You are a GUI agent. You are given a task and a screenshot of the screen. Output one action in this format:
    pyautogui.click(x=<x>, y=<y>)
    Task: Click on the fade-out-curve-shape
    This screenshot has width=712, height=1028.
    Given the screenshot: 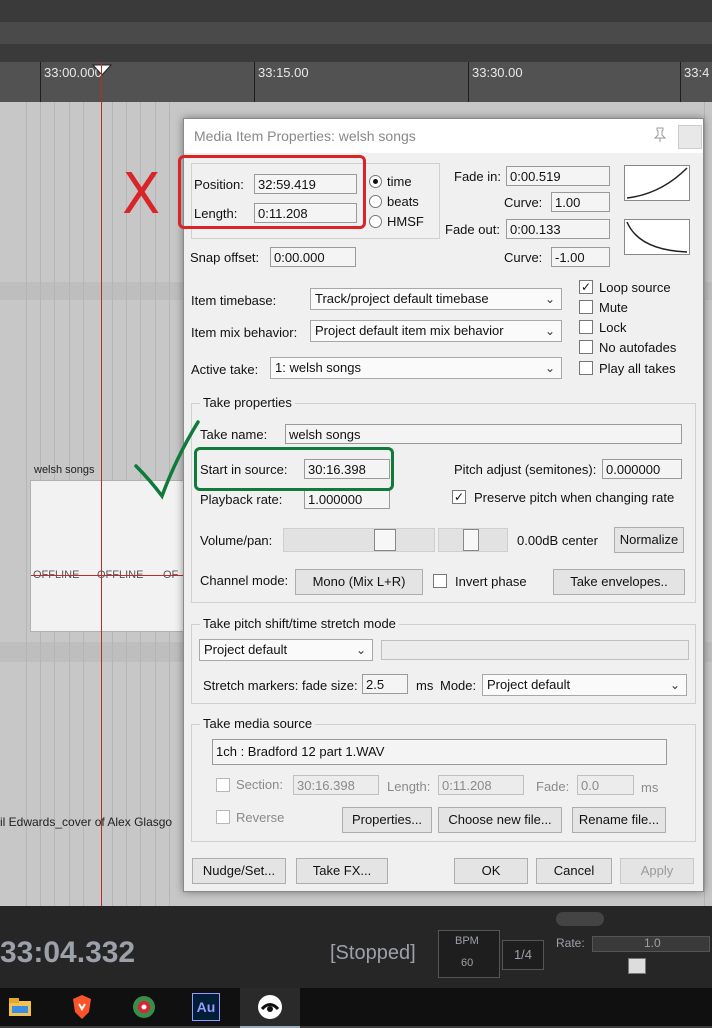 What is the action you would take?
    pyautogui.click(x=657, y=237)
    